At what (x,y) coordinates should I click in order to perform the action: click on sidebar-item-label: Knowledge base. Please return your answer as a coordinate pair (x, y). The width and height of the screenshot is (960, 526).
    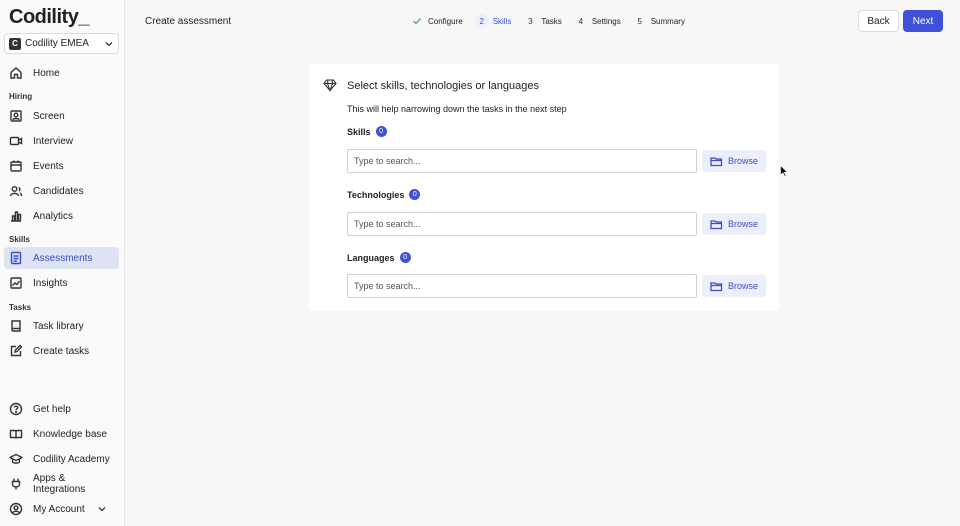
    Looking at the image, I should click on (70, 434).